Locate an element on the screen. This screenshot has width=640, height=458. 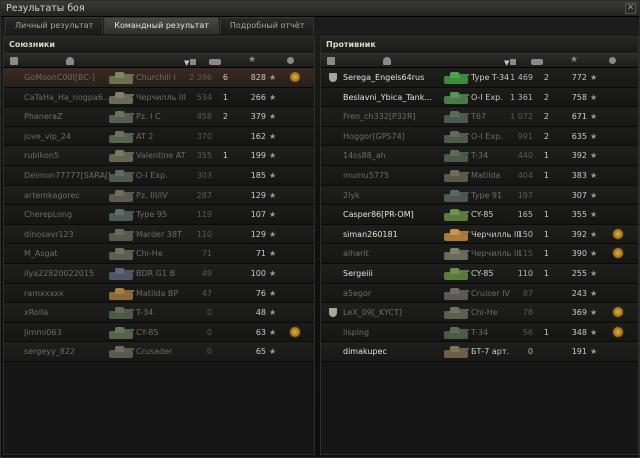
player-row: artemkagorec Pz. III/IV 287 129 ★ is located at coordinates (159, 195).